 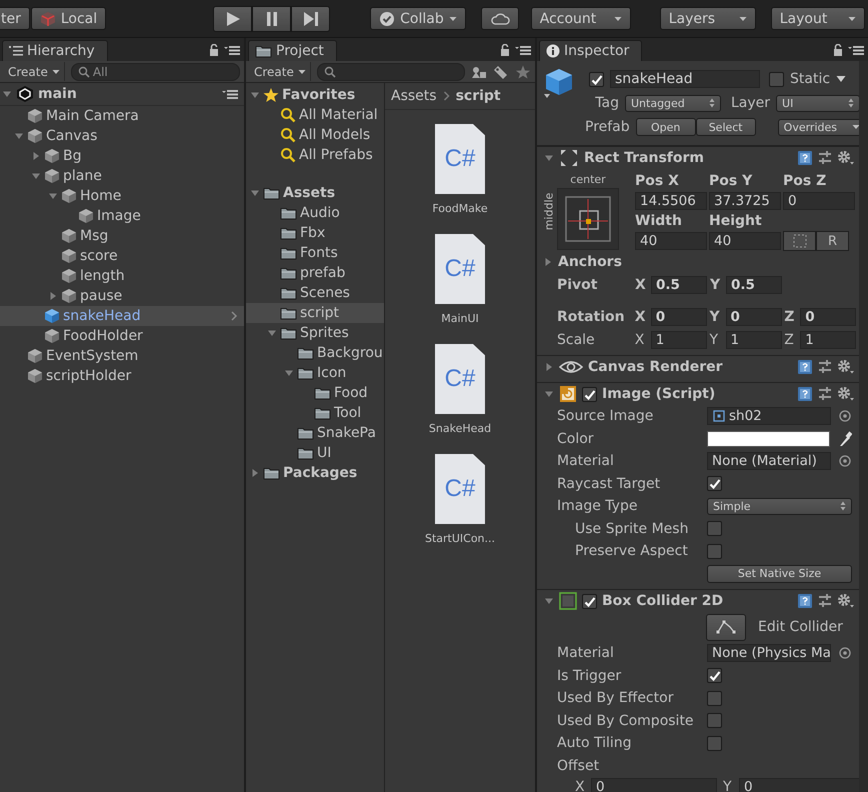 What do you see at coordinates (315, 213) in the screenshot?
I see `tree-item: Audio` at bounding box center [315, 213].